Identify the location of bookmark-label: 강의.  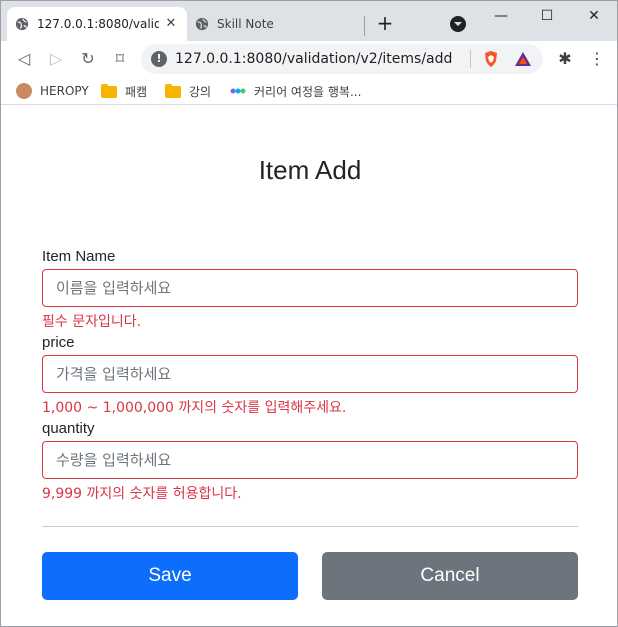
(200, 91).